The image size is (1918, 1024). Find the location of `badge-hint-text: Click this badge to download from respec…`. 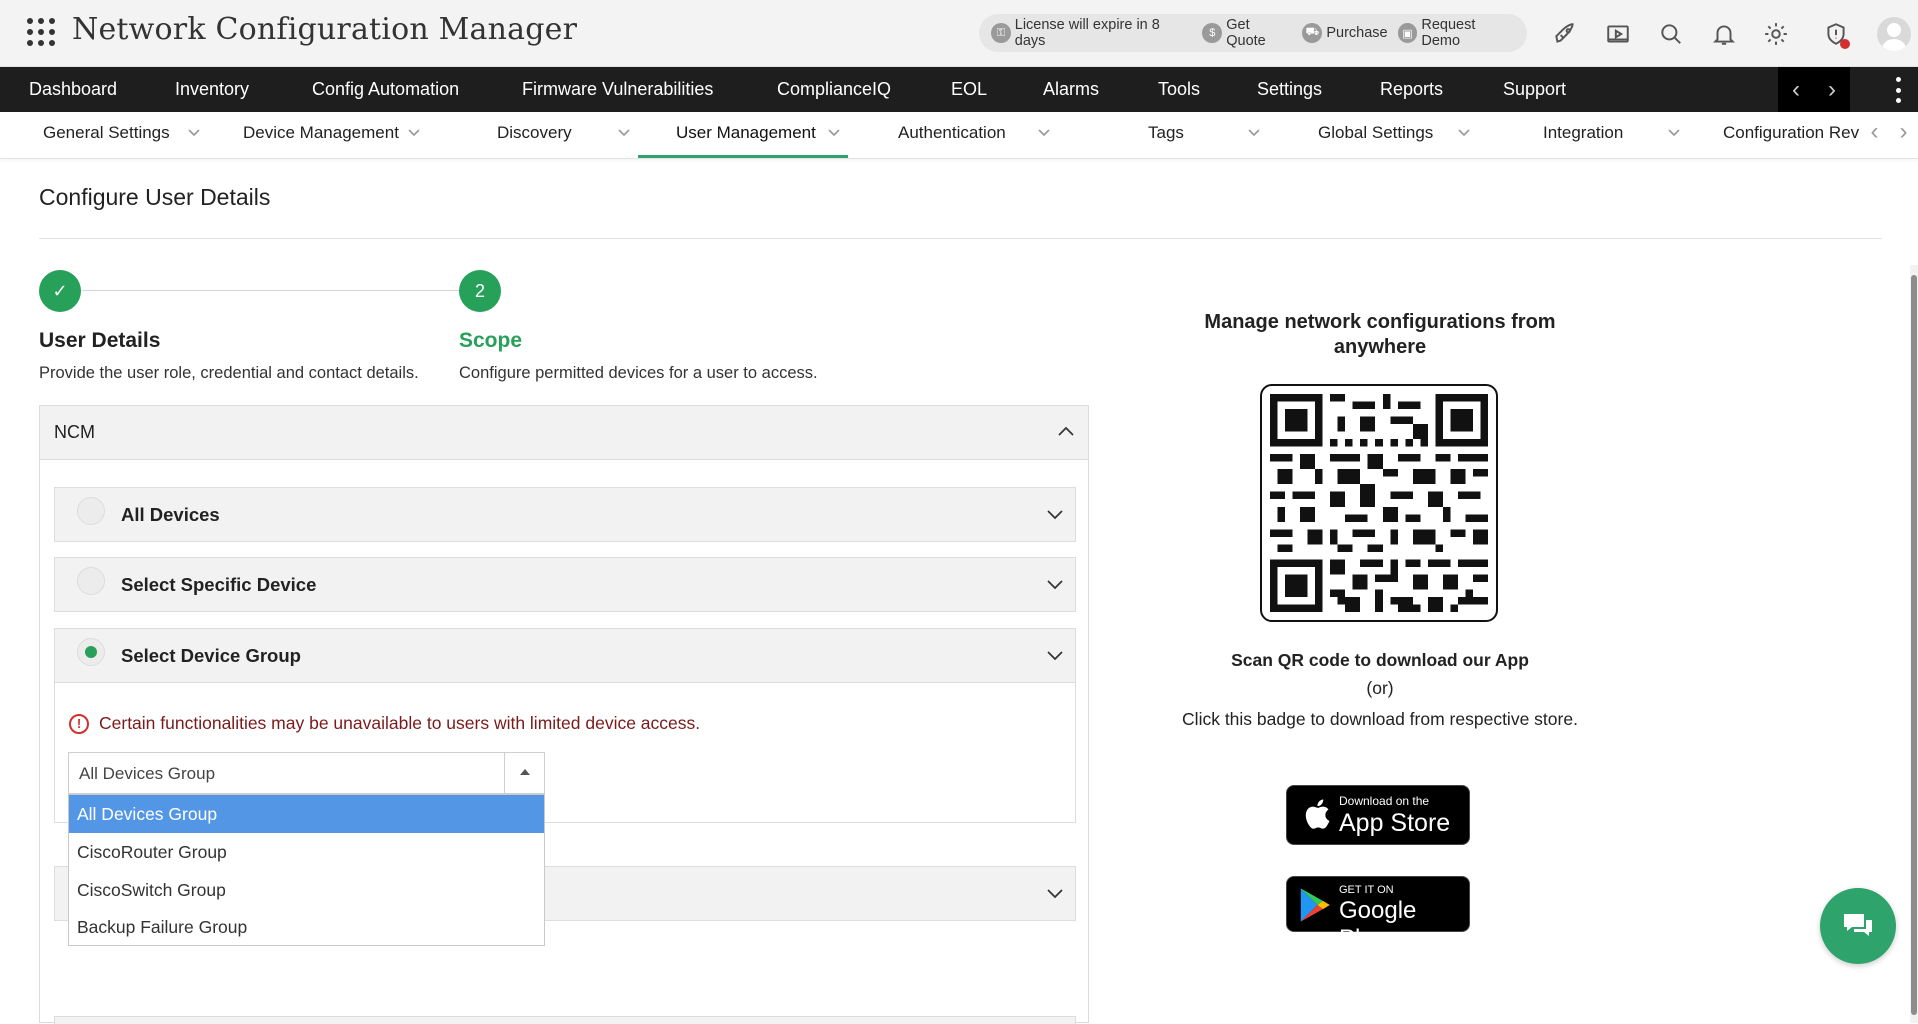

badge-hint-text: Click this badge to download from respec… is located at coordinates (1380, 719).